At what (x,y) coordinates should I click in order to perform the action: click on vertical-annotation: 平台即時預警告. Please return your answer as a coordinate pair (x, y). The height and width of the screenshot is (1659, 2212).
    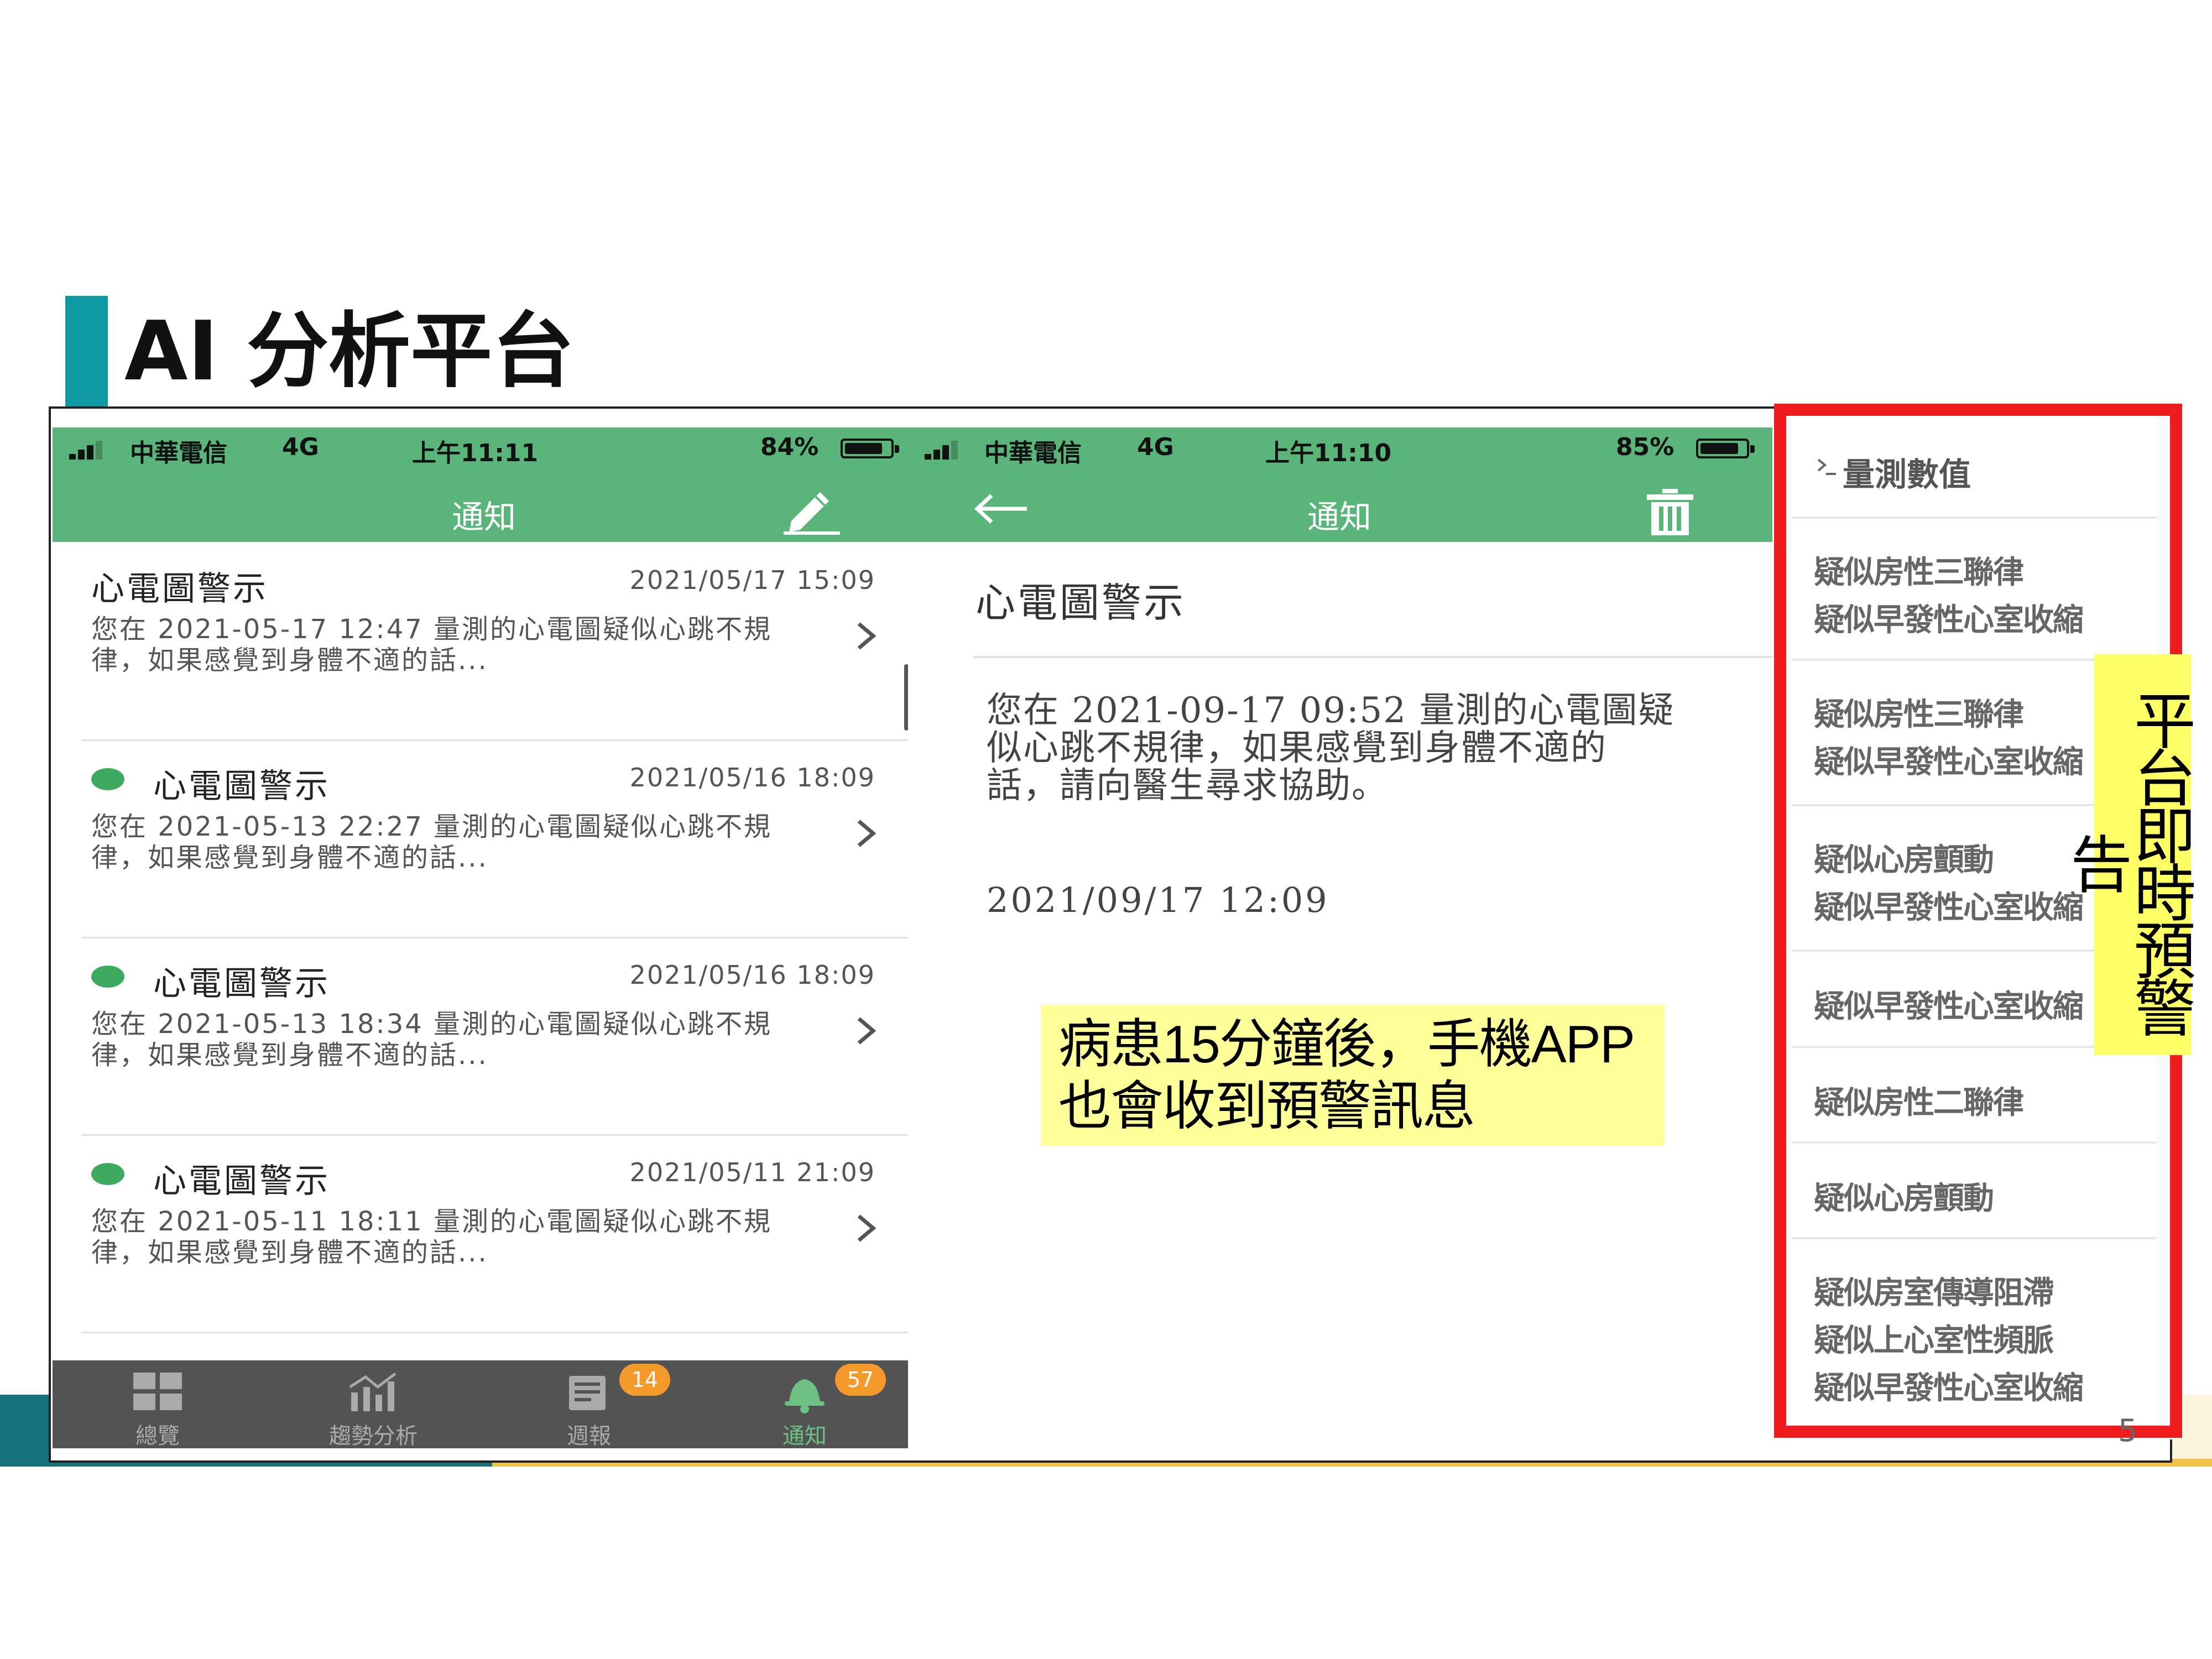
    Looking at the image, I should click on (2128, 855).